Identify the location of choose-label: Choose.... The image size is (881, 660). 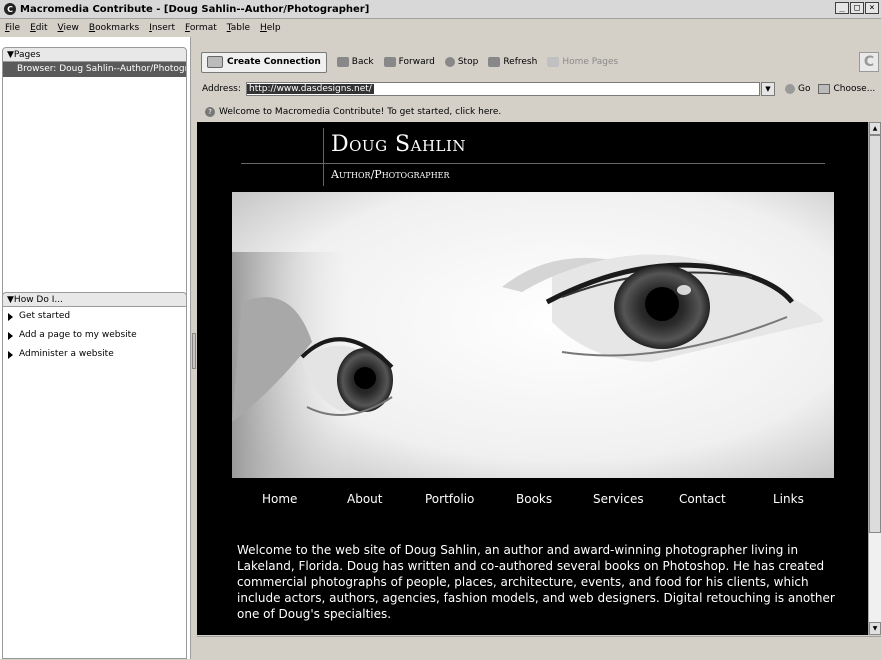
(854, 88).